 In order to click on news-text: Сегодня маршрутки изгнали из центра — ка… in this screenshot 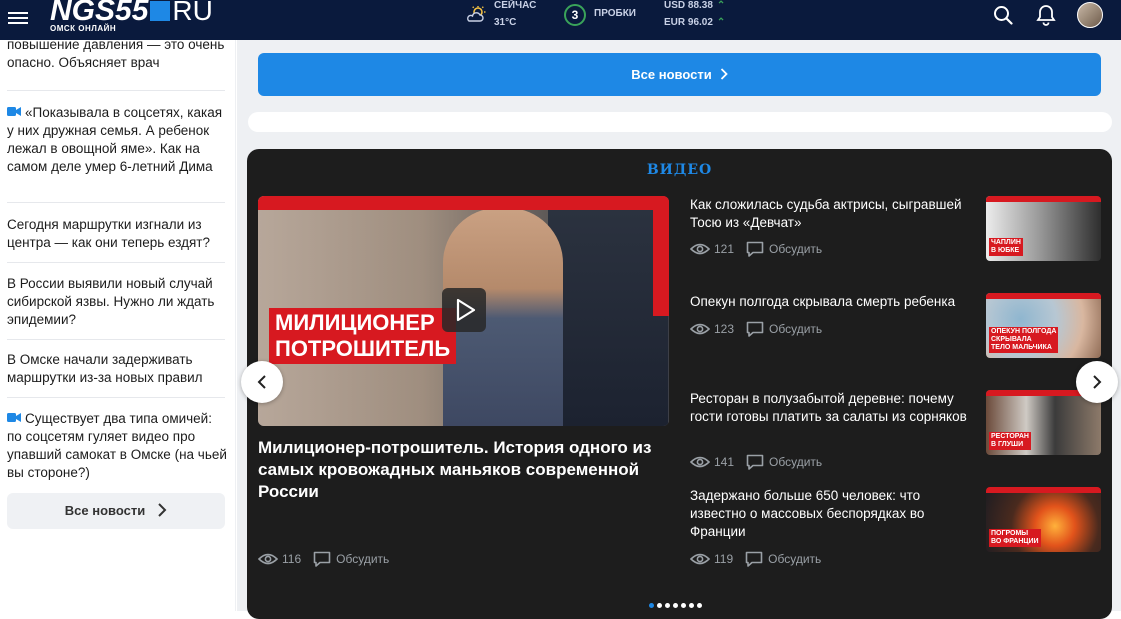, I will do `click(109, 233)`.